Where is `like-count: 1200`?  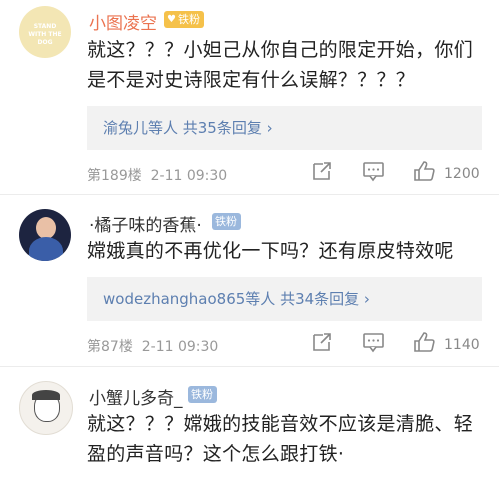 like-count: 1200 is located at coordinates (462, 174).